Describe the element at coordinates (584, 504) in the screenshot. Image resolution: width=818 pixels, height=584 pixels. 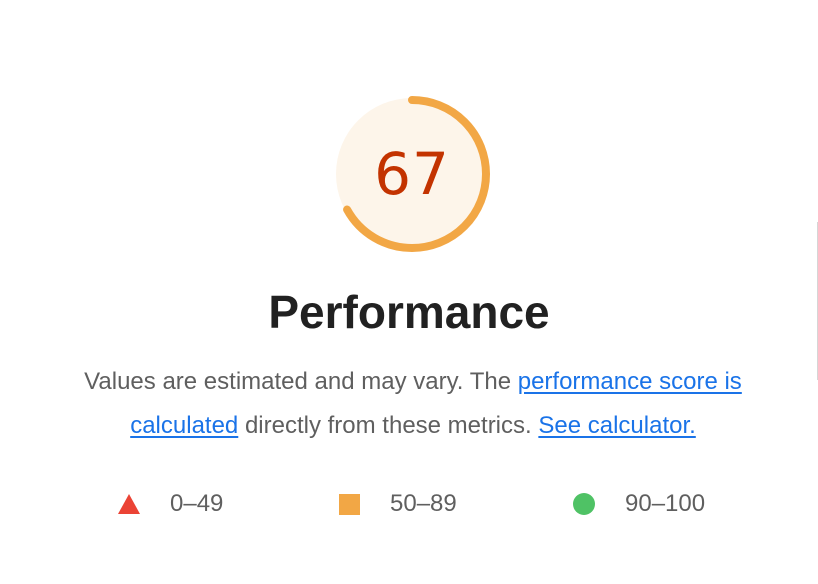
I see `green-circle-icon` at that location.